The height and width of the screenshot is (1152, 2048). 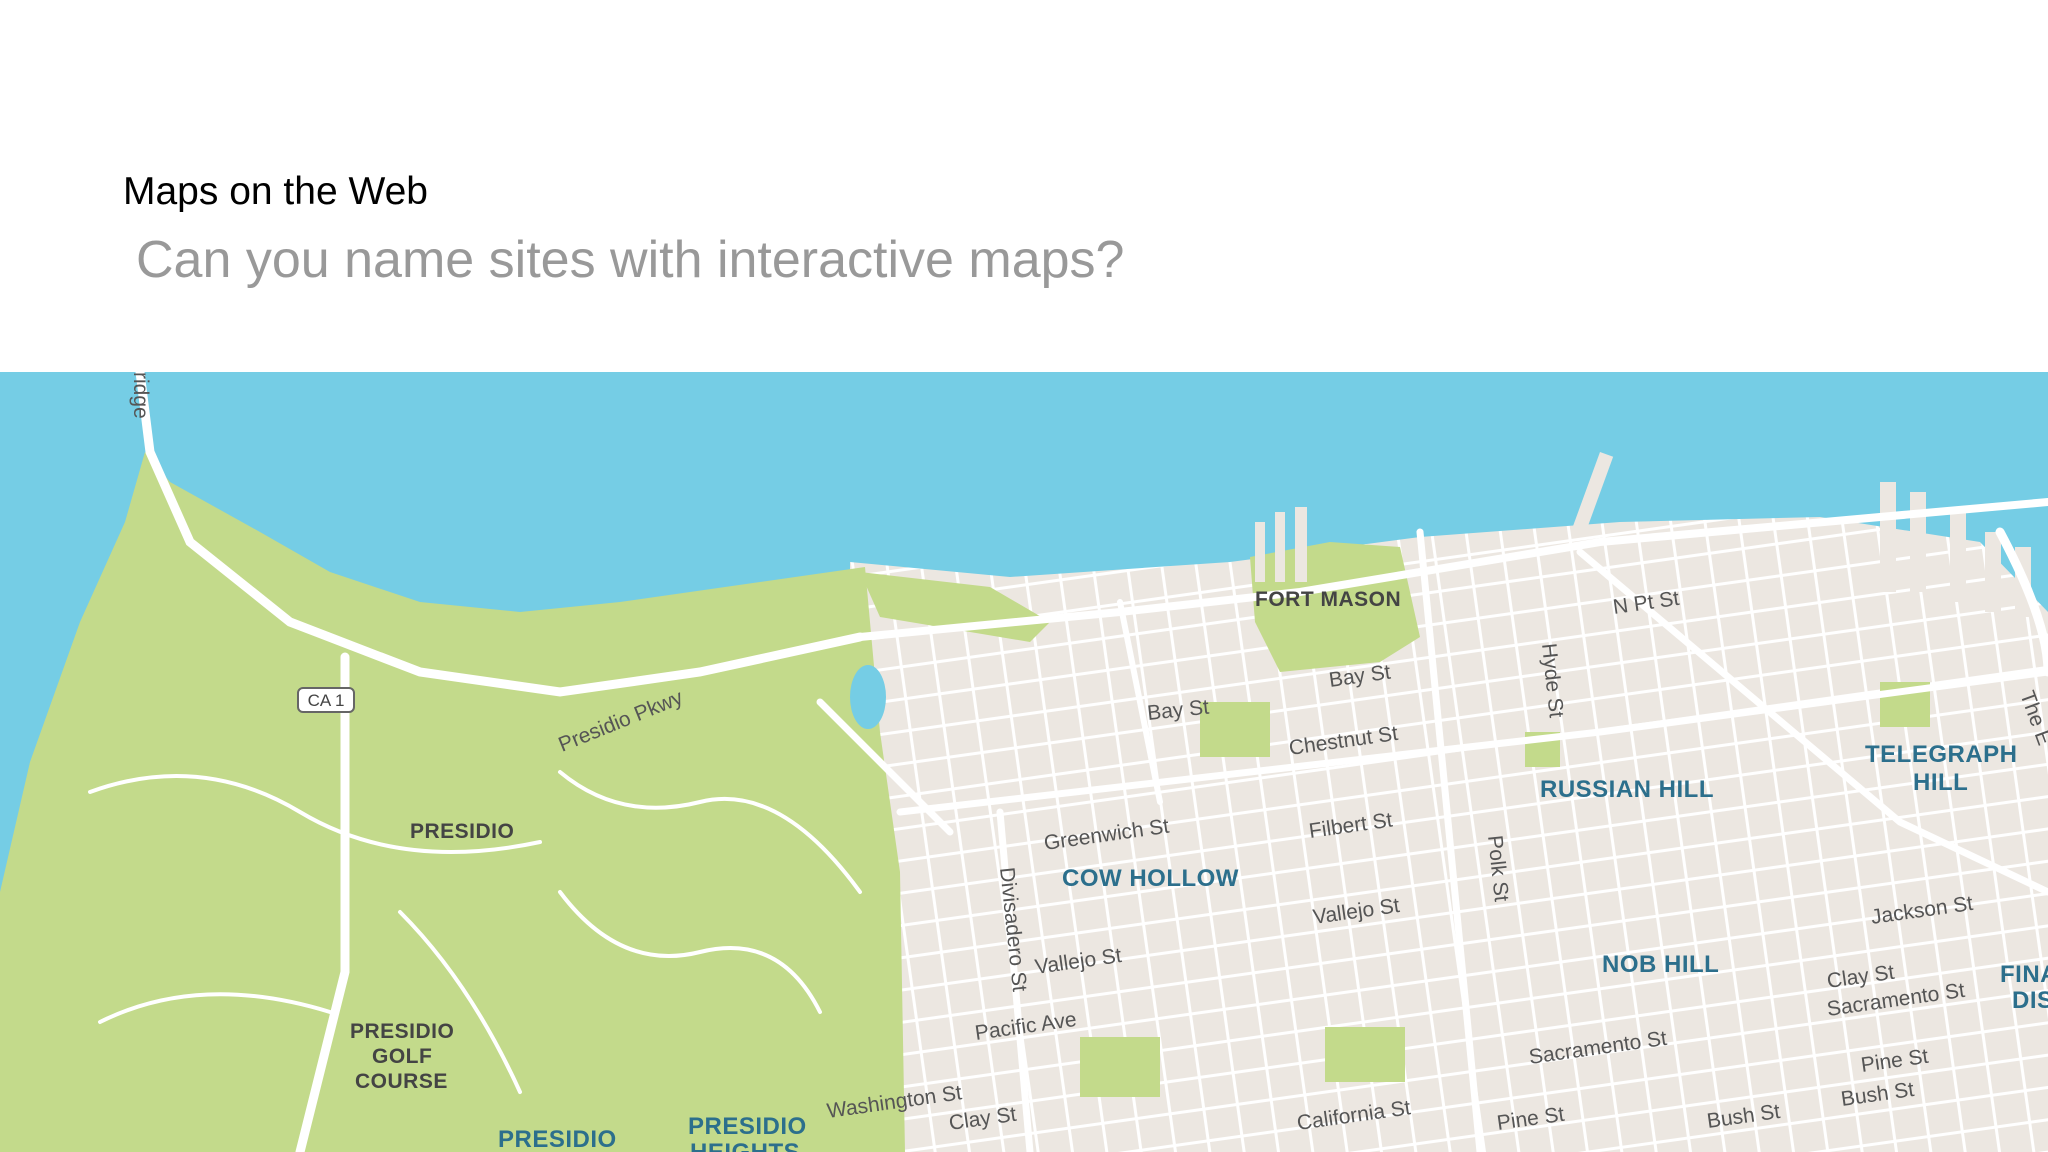 I want to click on label-presidio-heights-1: PRESIDIO, so click(x=747, y=1126).